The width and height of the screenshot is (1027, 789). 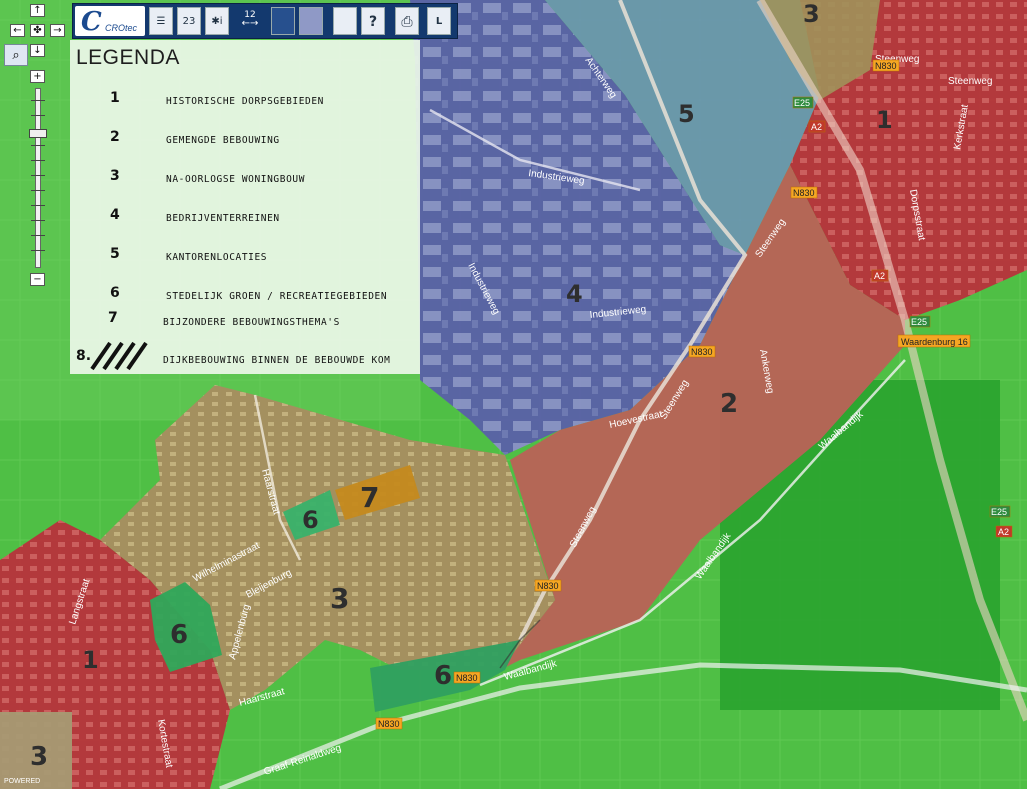 What do you see at coordinates (115, 254) in the screenshot?
I see `legend-number-5: 5` at bounding box center [115, 254].